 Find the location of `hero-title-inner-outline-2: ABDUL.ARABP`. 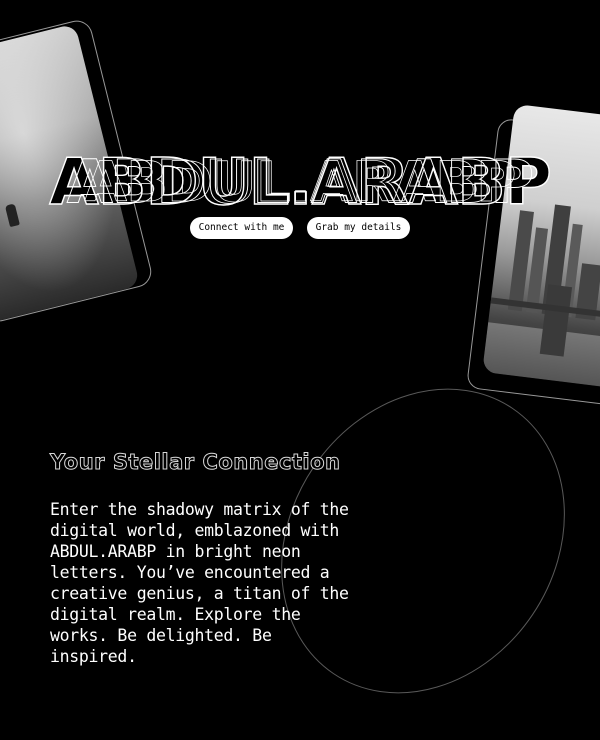

hero-title-inner-outline-2: ABDUL.ARABP is located at coordinates (300, 183).